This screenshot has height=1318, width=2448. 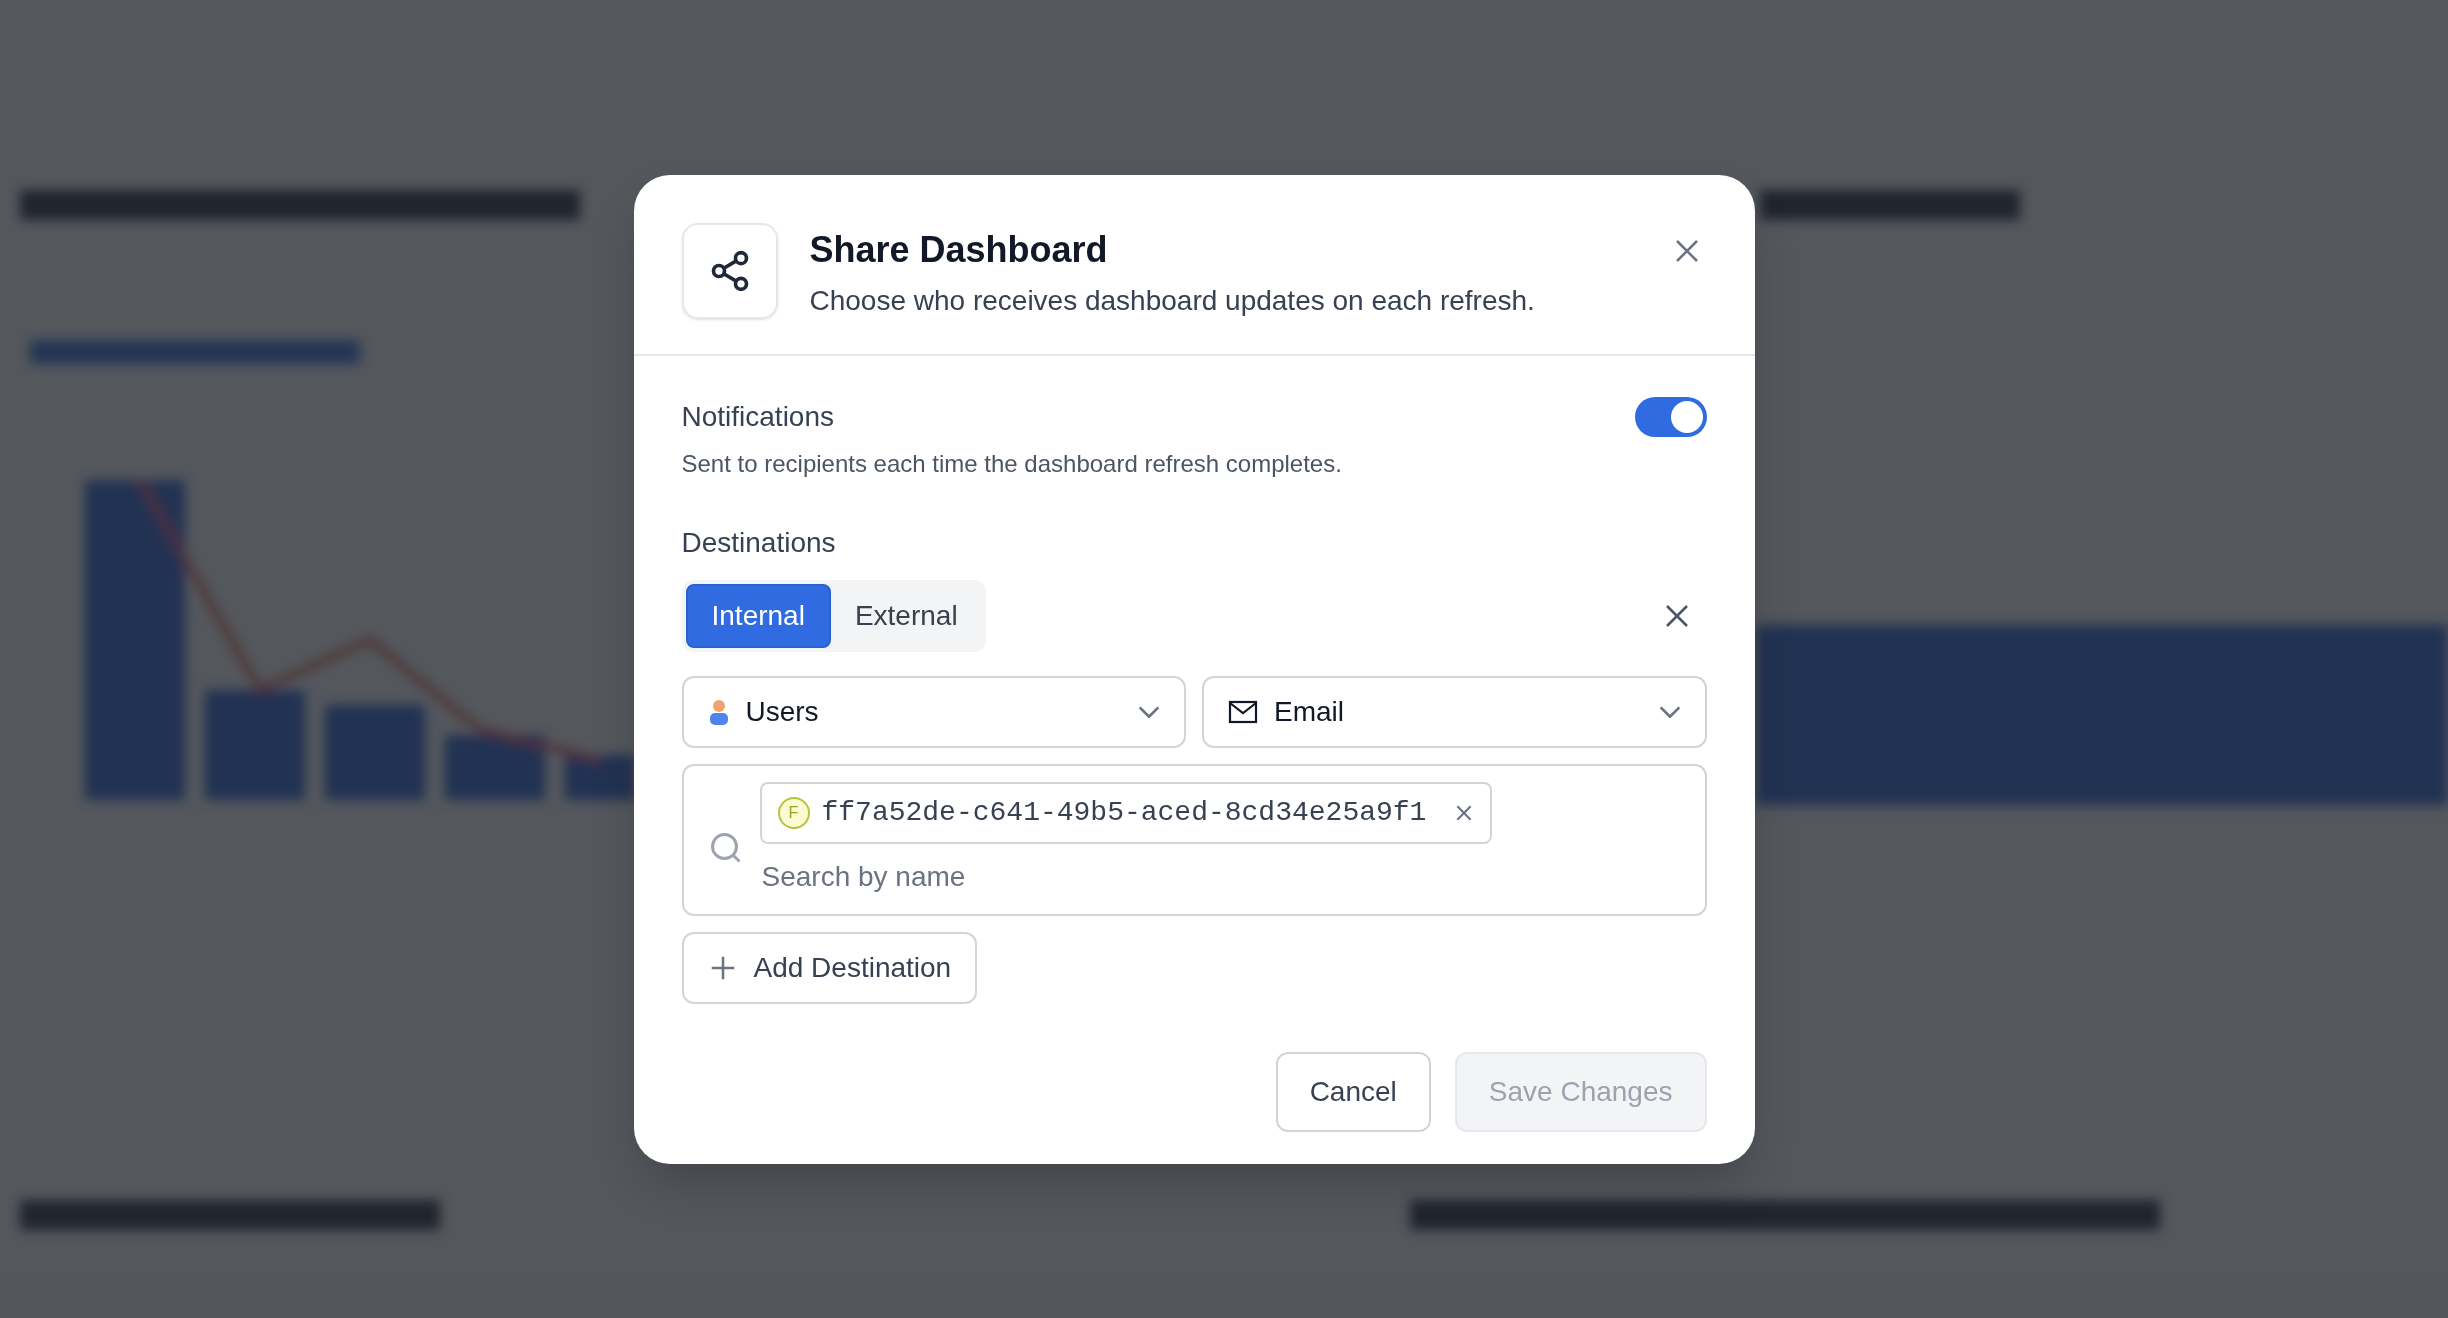 What do you see at coordinates (793, 812) in the screenshot?
I see `initial-avatar: F` at bounding box center [793, 812].